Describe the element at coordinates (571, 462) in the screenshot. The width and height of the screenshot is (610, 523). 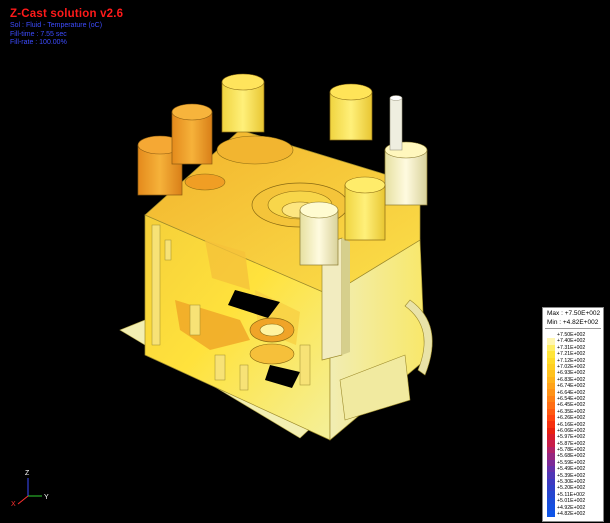
I see `legend-tick-label: +5.59E+002` at that location.